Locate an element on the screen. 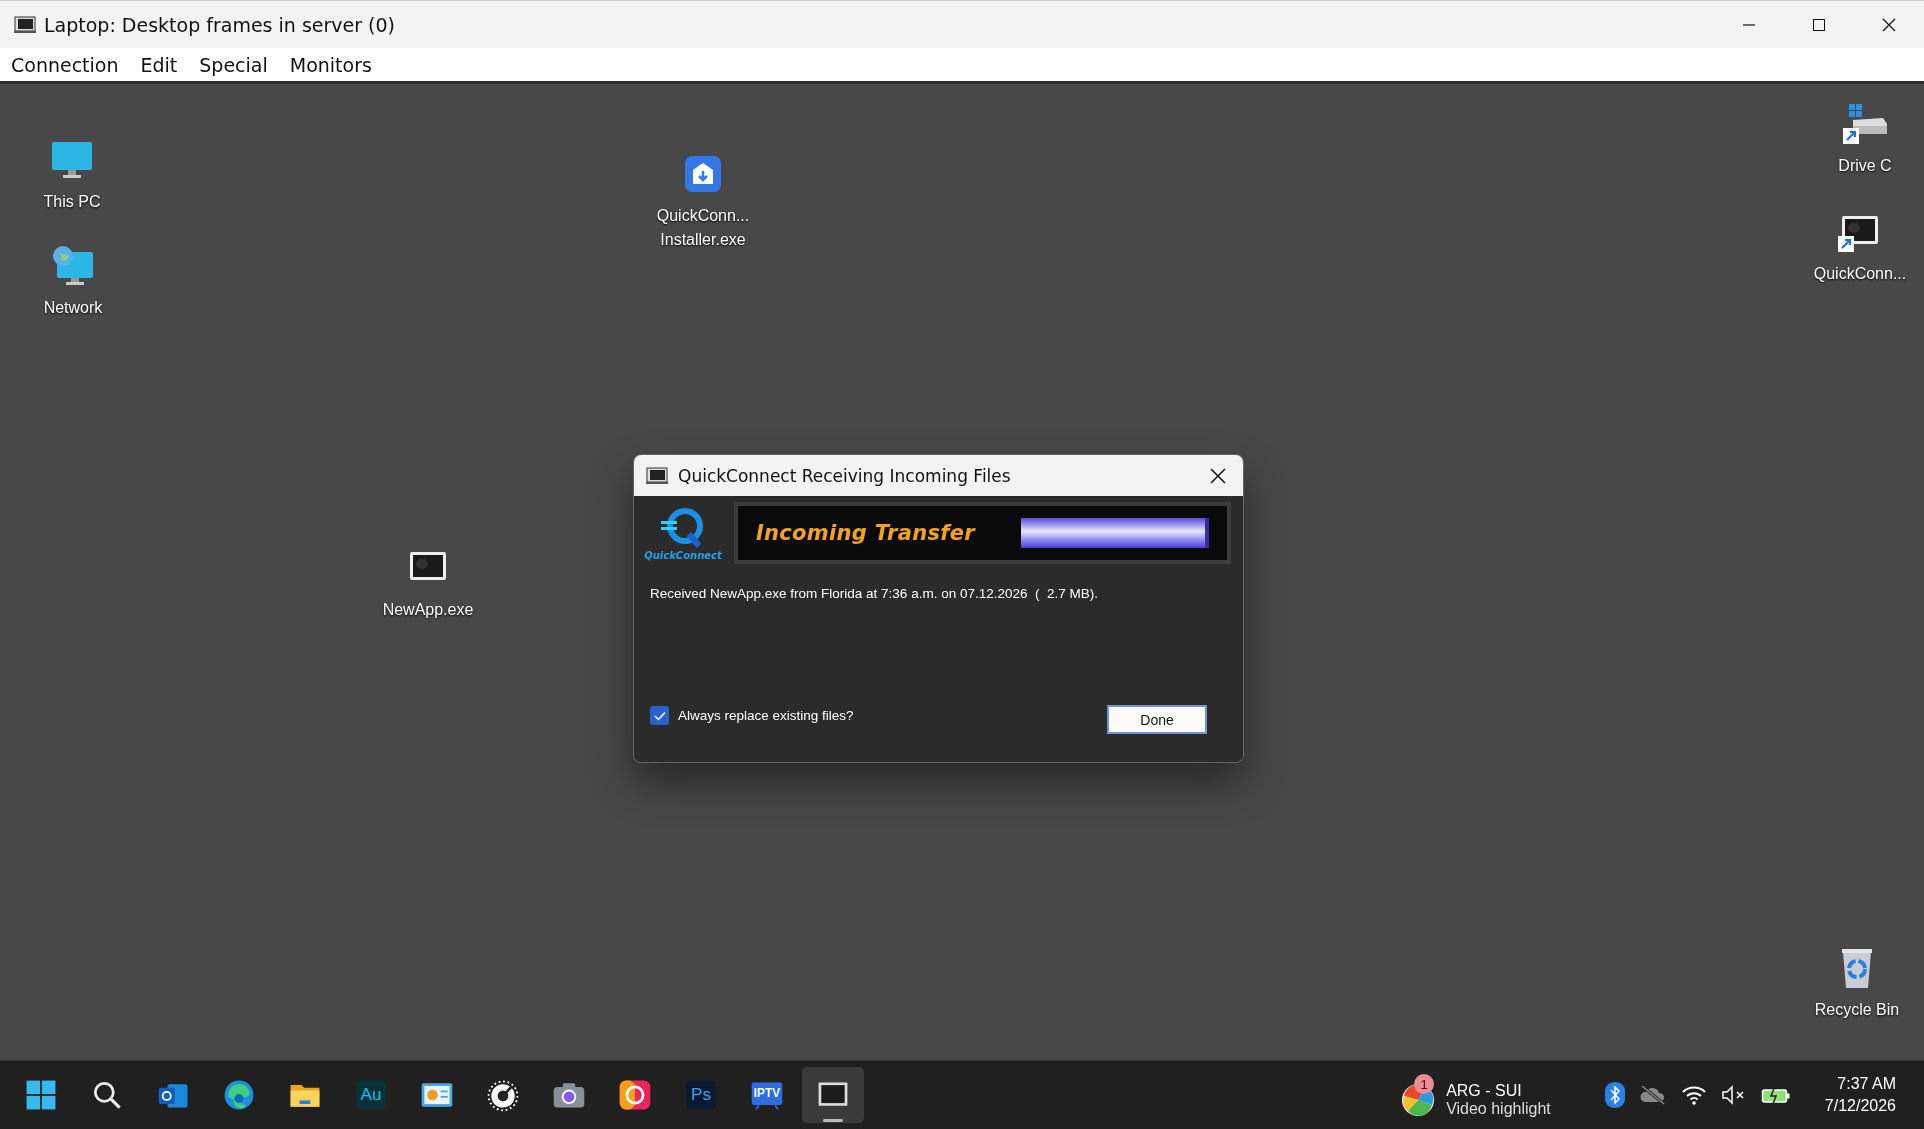 This screenshot has width=1924, height=1129. taskbar-app: IPTV is located at coordinates (767, 1095).